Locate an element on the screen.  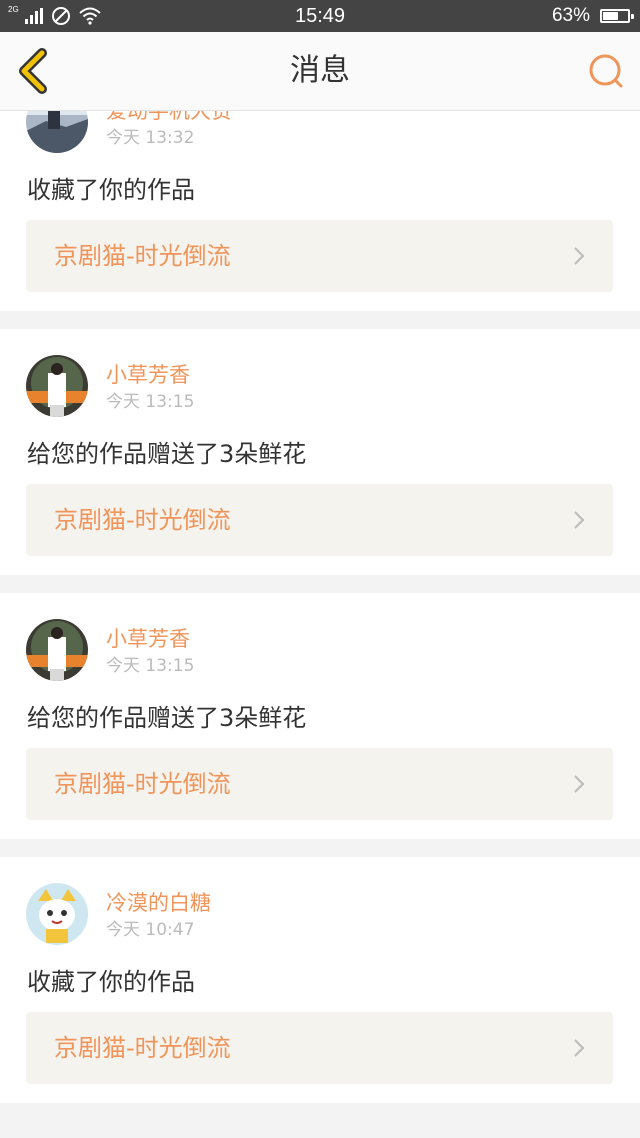
battery-percent: 63% is located at coordinates (570, 15).